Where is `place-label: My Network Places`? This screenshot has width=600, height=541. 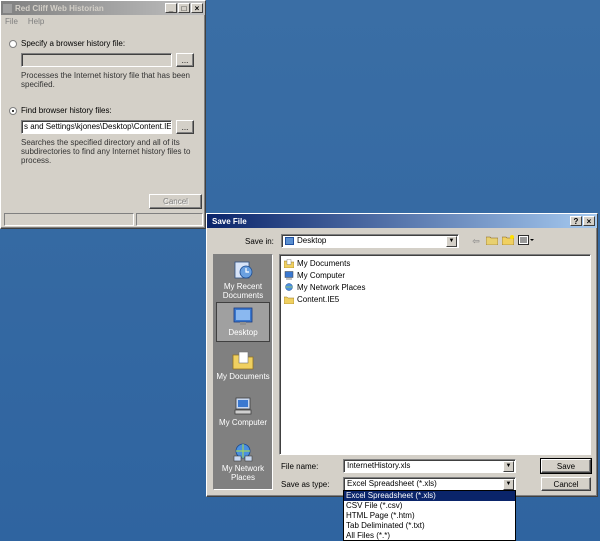 place-label: My Network Places is located at coordinates (243, 473).